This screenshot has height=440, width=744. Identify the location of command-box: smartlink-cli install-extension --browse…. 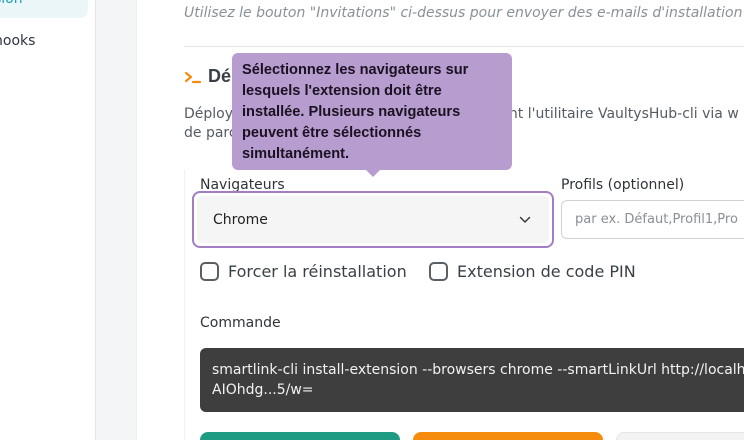
(472, 380).